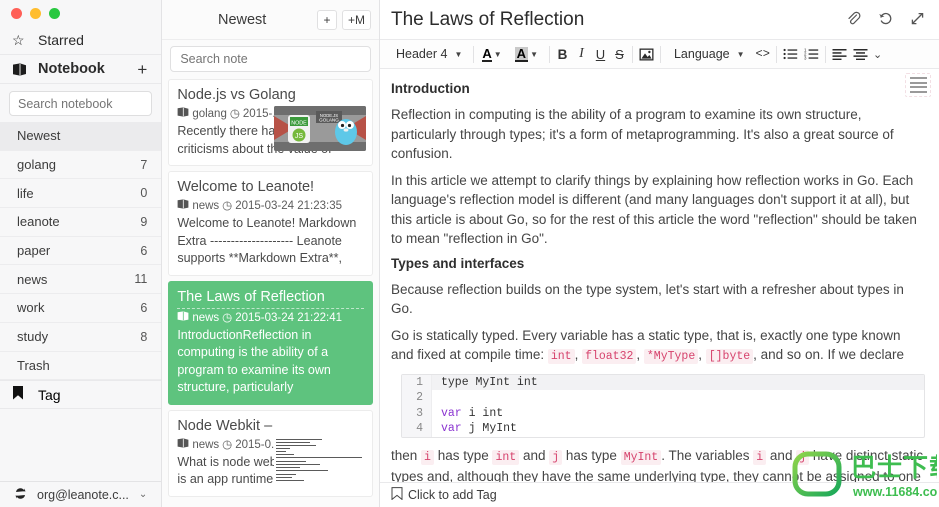 Image resolution: width=939 pixels, height=507 pixels. Describe the element at coordinates (878, 54) in the screenshot. I see `toolbar-more-icon: ⌄` at that location.